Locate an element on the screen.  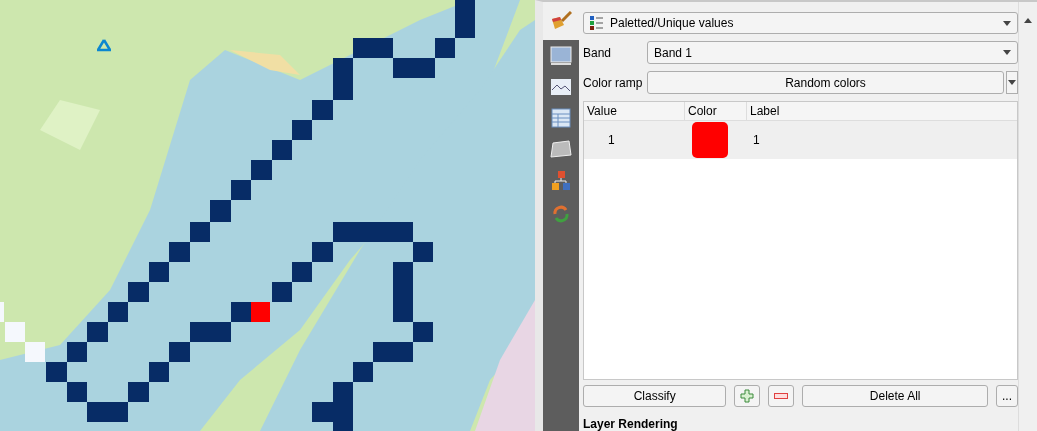
paintbrush-icon is located at coordinates (561, 21).